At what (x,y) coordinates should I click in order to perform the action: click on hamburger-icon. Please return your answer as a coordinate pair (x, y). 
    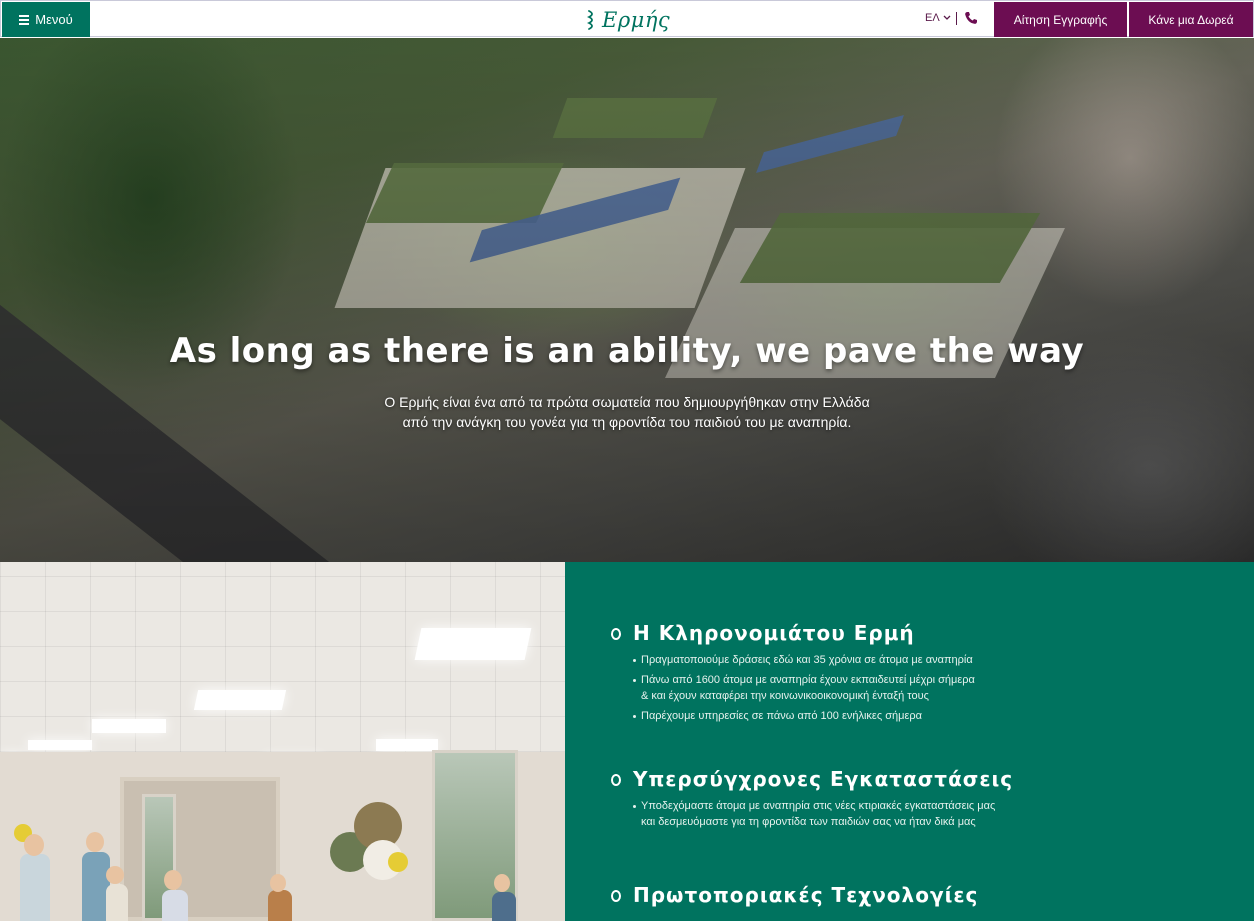
    Looking at the image, I should click on (24, 19).